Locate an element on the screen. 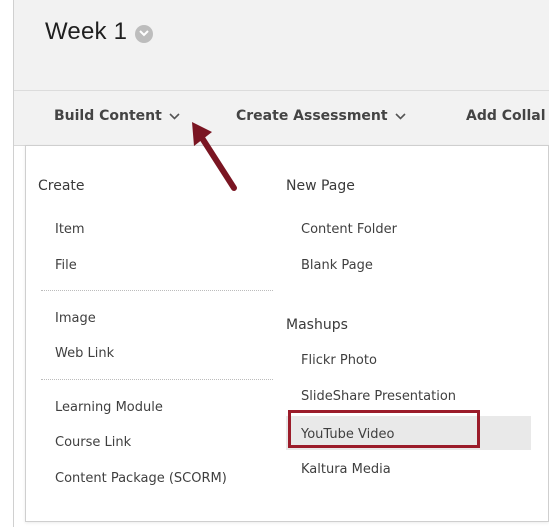 Image resolution: width=549 pixels, height=527 pixels. build-content-menu: Build Content is located at coordinates (117, 116).